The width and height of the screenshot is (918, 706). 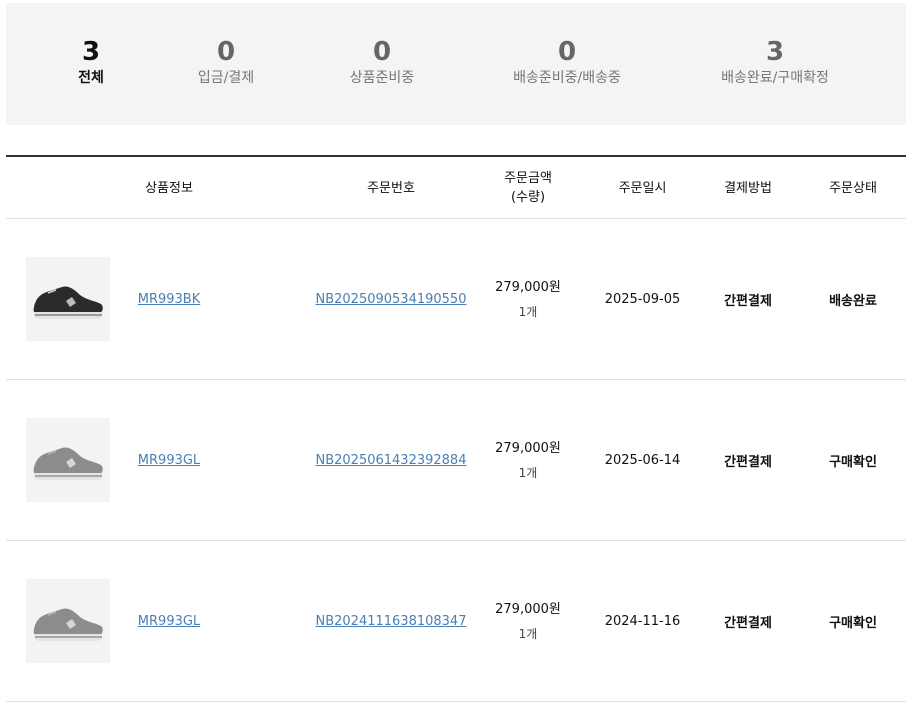 What do you see at coordinates (169, 299) in the screenshot?
I see `product-name-link: MR993BK` at bounding box center [169, 299].